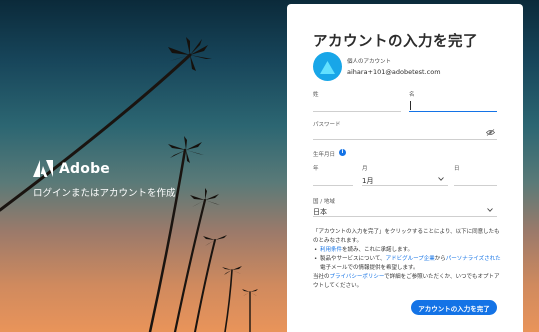 This screenshot has height=332, width=539. What do you see at coordinates (327, 66) in the screenshot?
I see `account-avatar-icon` at bounding box center [327, 66].